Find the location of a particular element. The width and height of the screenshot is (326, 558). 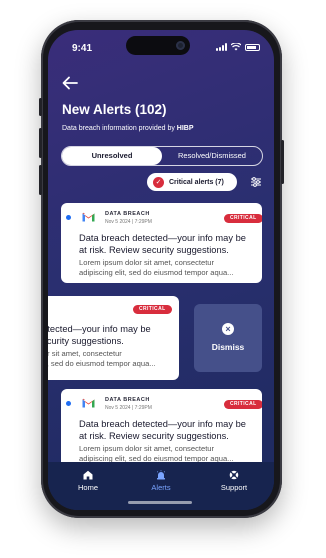

alert-headline-line: detected—your info may be is located at coordinates (99, 329).